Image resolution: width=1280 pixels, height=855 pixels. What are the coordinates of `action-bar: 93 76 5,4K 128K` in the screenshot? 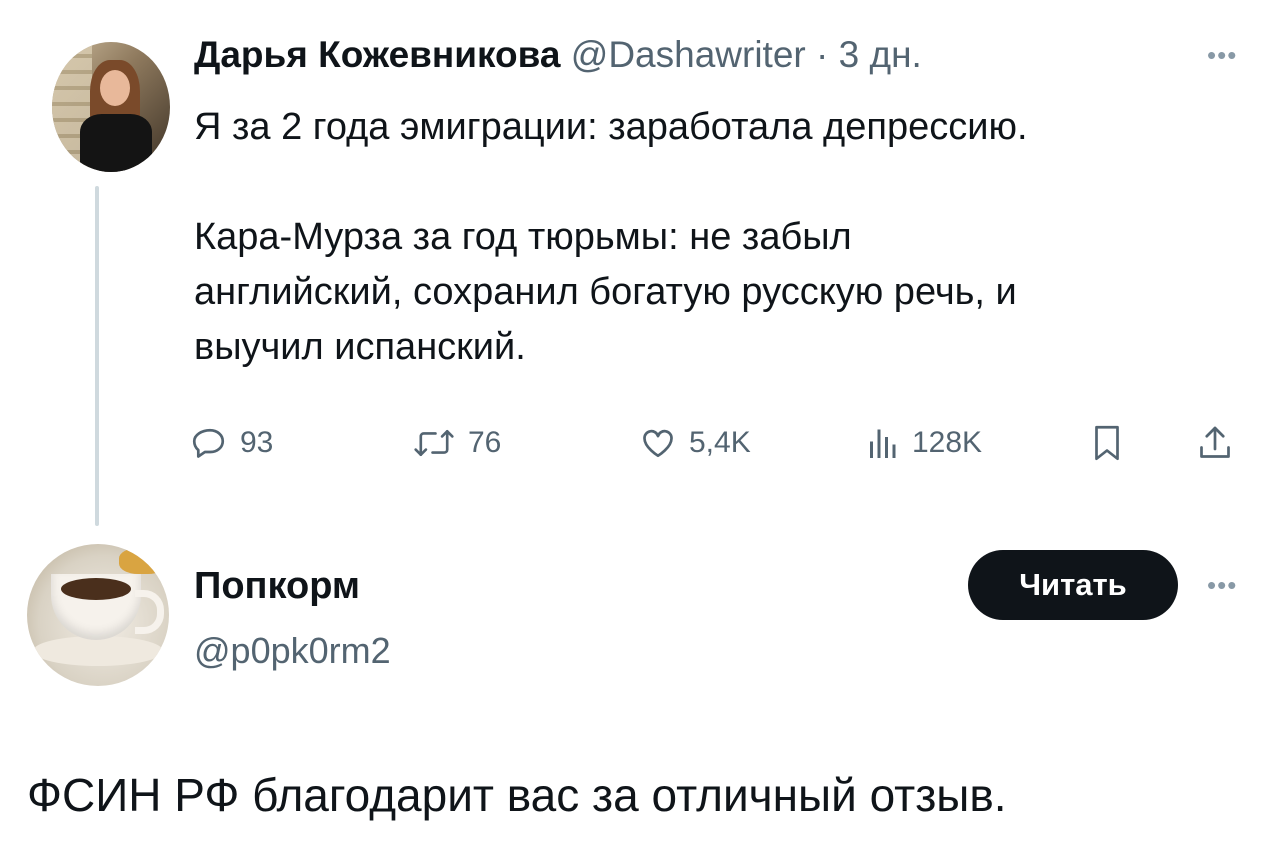 It's located at (722, 445).